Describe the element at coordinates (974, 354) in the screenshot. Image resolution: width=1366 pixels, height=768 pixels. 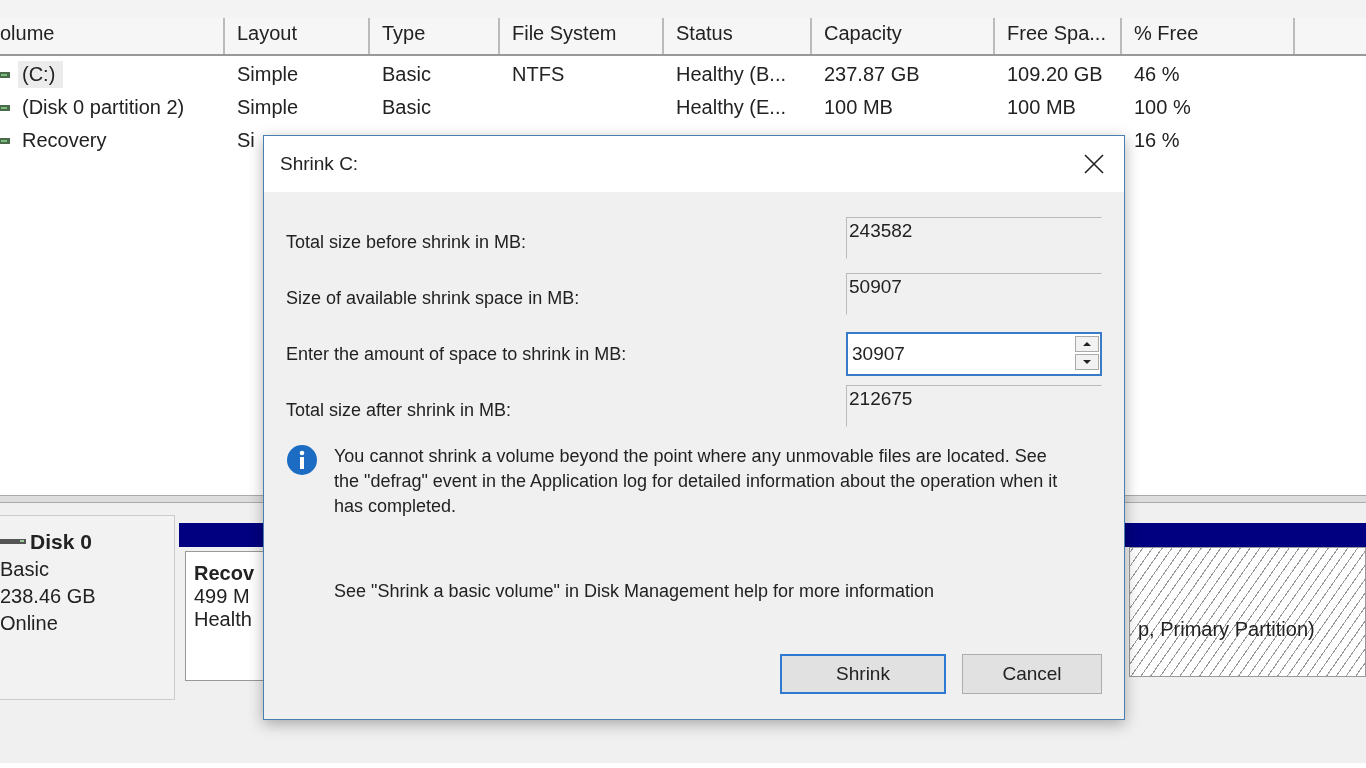
I see `spin-field: 30907` at that location.